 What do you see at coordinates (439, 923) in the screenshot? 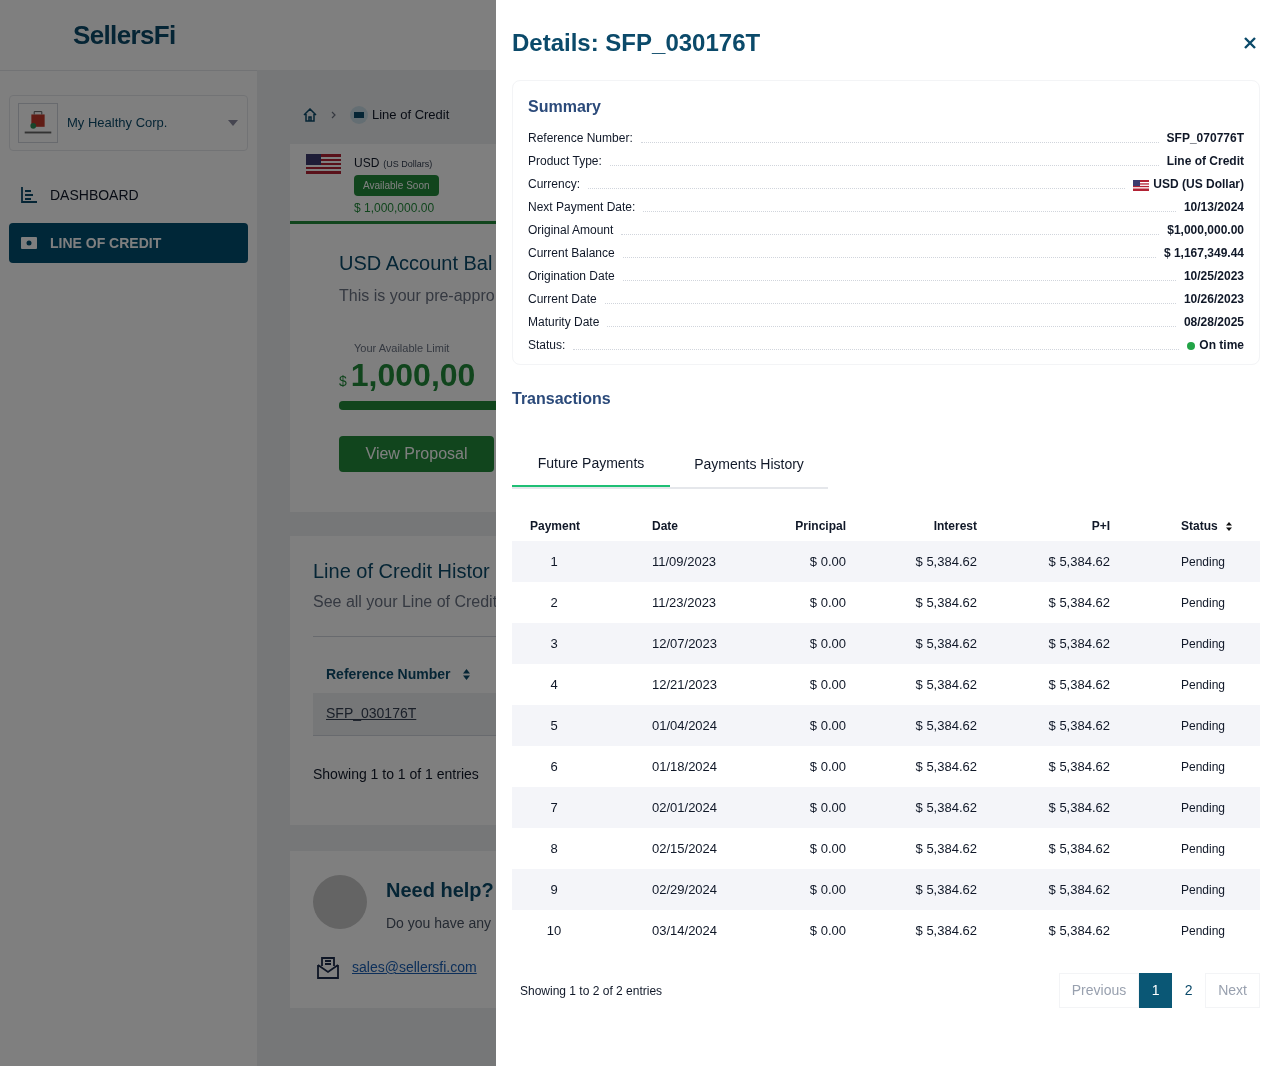
I see `help-text: Do you have any` at bounding box center [439, 923].